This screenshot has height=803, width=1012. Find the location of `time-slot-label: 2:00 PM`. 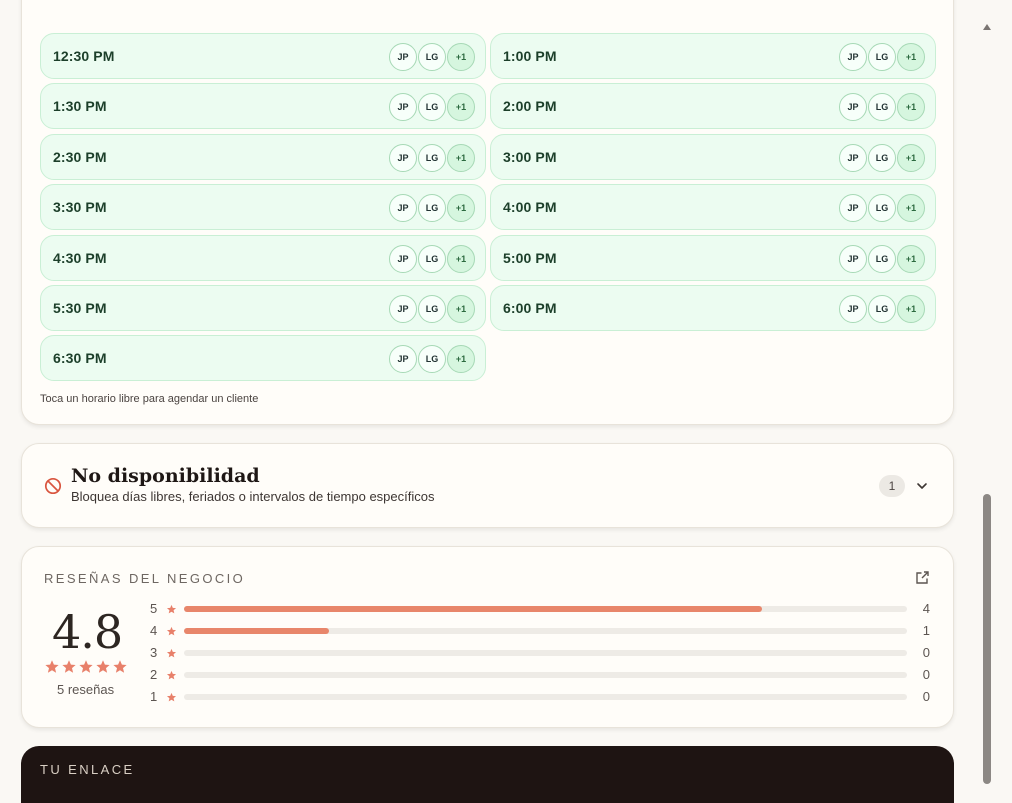

time-slot-label: 2:00 PM is located at coordinates (530, 106).